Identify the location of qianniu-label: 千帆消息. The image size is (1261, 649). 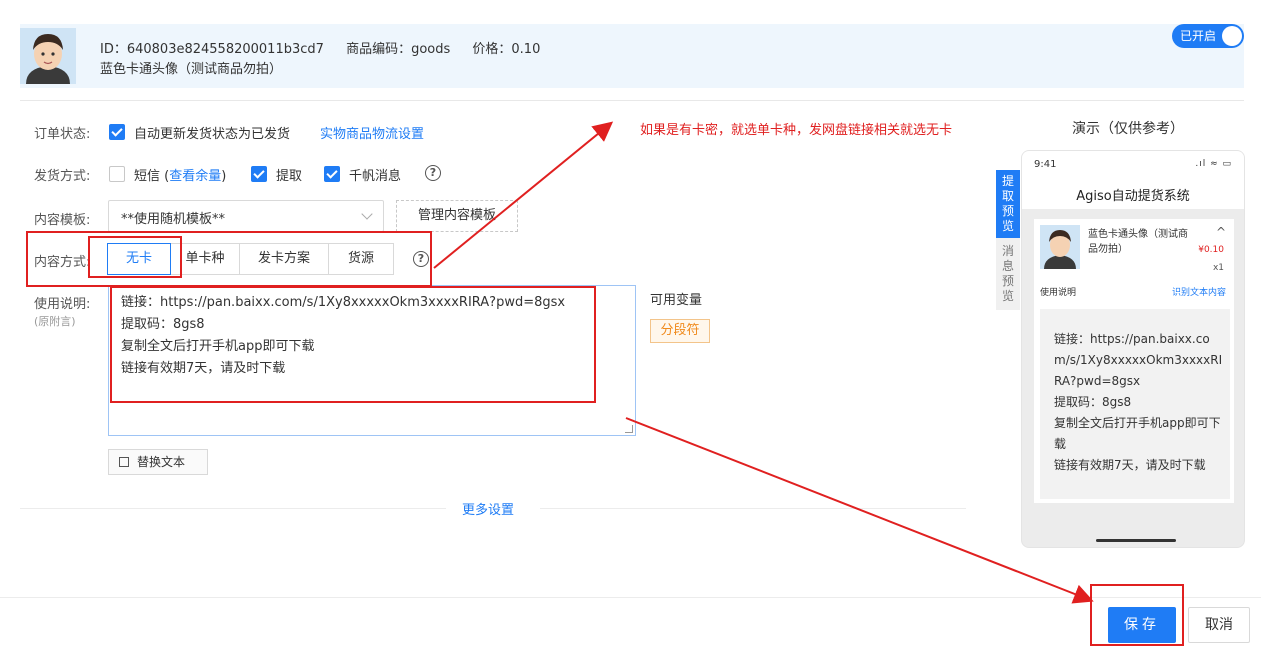
(375, 176).